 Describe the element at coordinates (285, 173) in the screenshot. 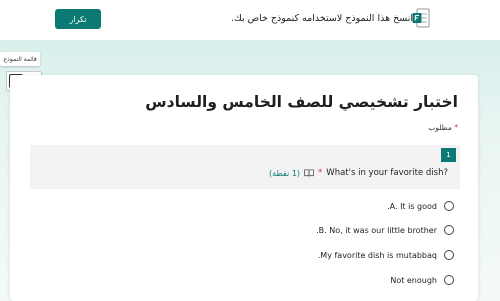

I see `question-points: (1 نقطة)` at that location.